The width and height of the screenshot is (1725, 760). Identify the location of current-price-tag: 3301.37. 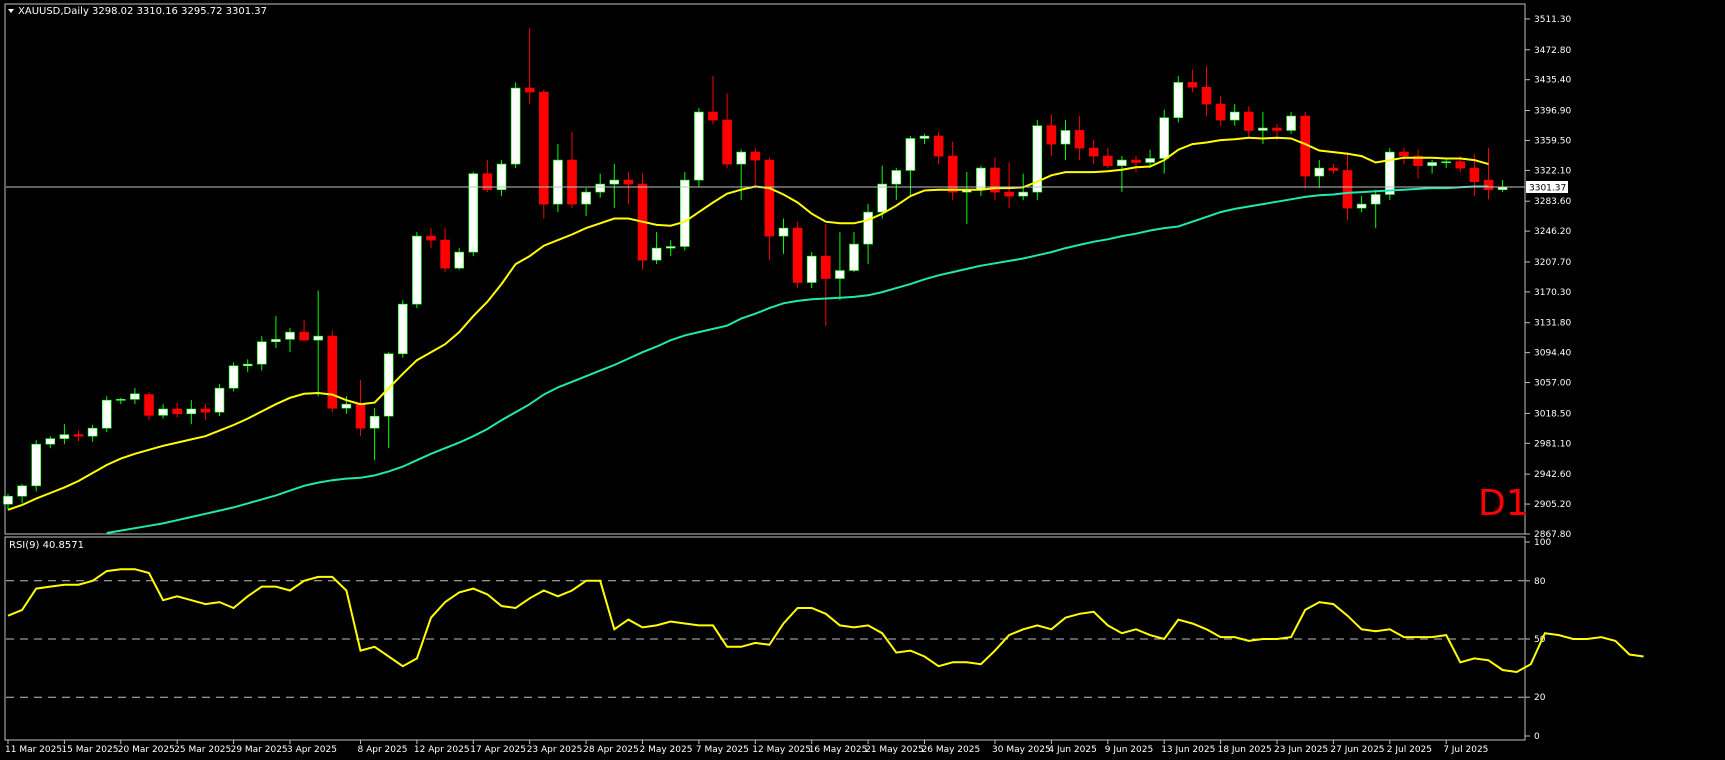
(1547, 186).